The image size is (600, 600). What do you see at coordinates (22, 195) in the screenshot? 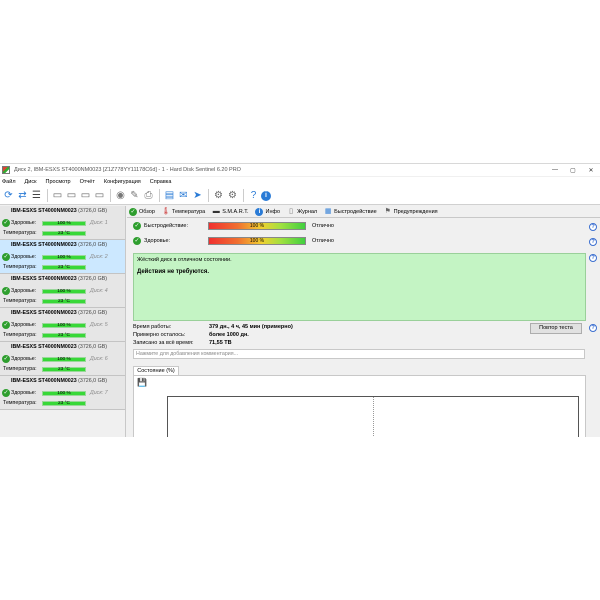
I see `rescan-icon: ⇄` at bounding box center [22, 195].